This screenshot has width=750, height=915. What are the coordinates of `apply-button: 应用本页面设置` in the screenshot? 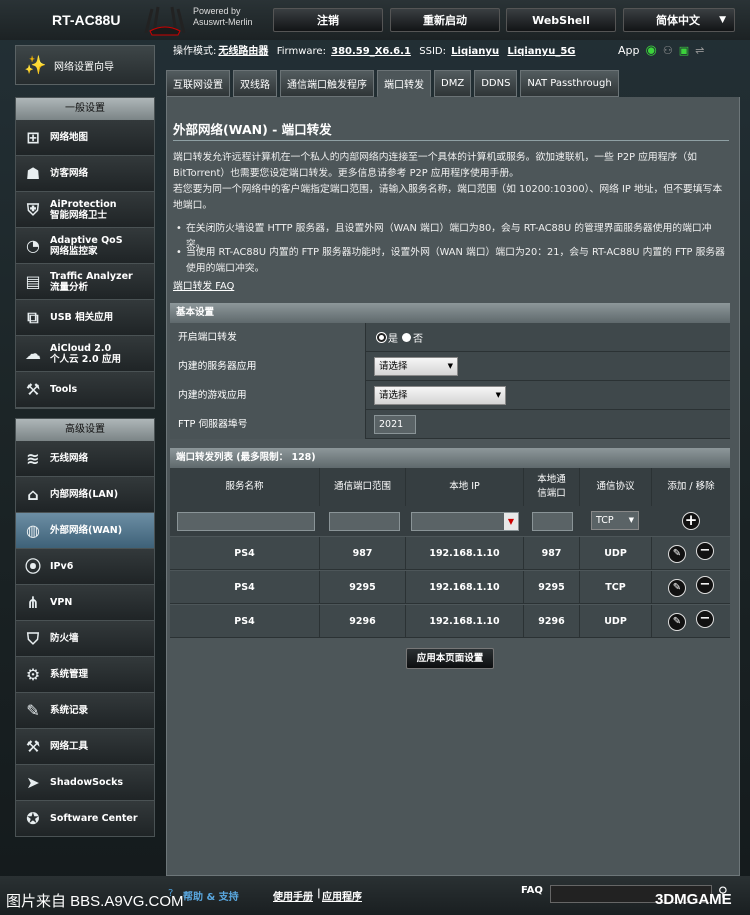 It's located at (450, 658).